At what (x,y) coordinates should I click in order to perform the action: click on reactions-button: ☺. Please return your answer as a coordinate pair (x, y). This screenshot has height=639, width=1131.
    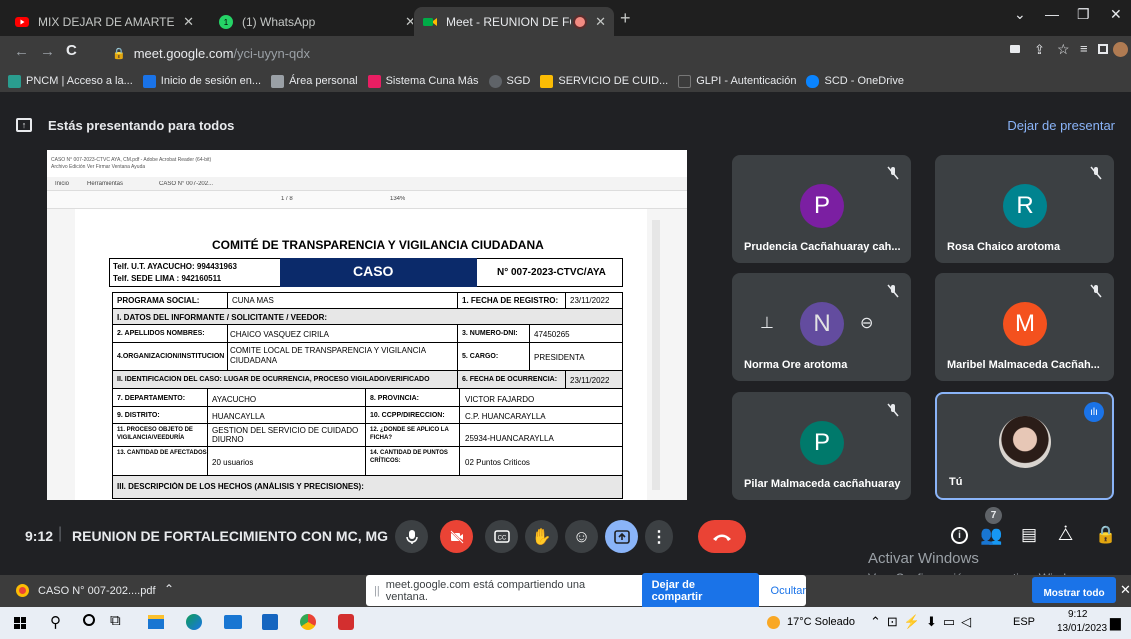
    Looking at the image, I should click on (581, 536).